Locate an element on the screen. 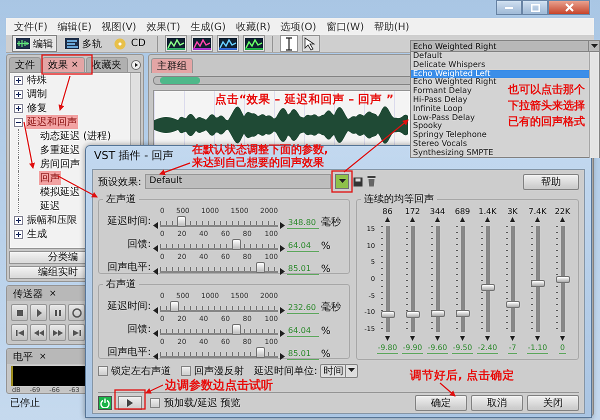 This screenshot has width=600, height=420. panel-title: 传送器 is located at coordinates (28, 294).